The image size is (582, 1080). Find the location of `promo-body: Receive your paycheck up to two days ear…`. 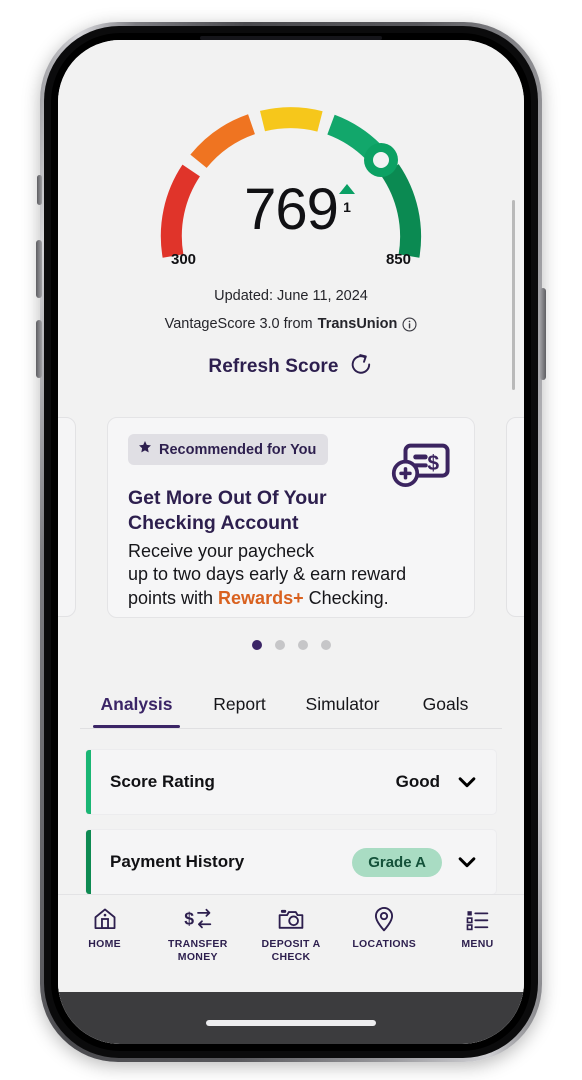

promo-body: Receive your paycheck up to two days ear… is located at coordinates (291, 575).